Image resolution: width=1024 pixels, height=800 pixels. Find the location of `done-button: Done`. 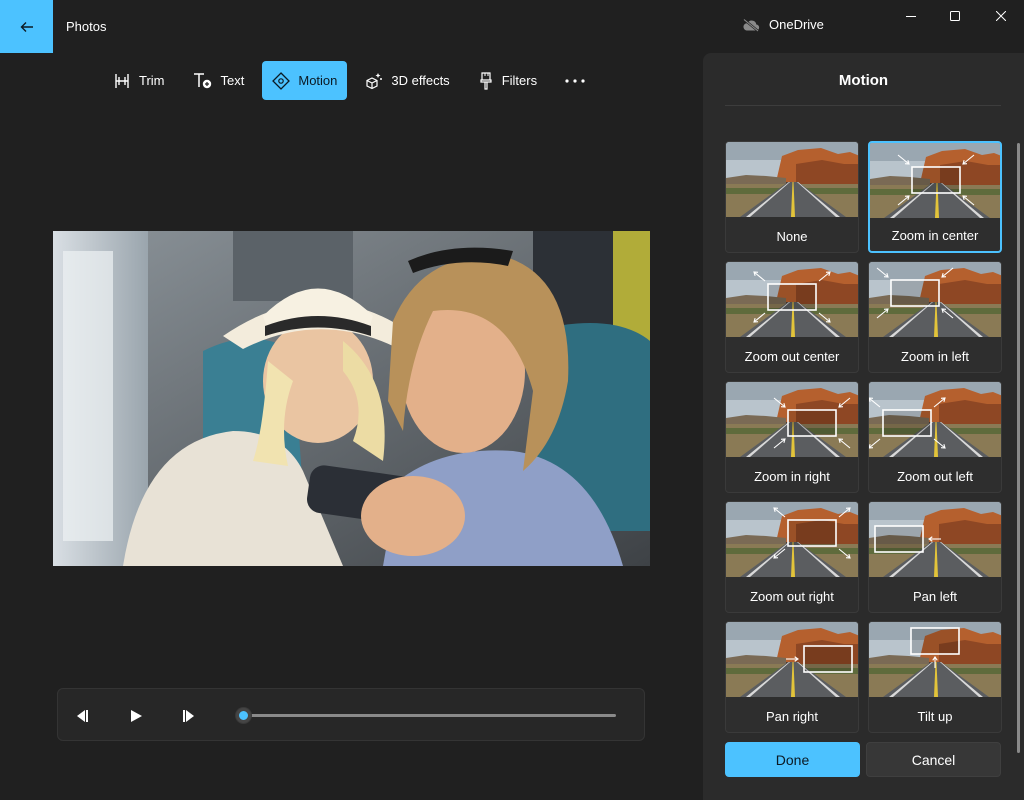

done-button: Done is located at coordinates (792, 759).